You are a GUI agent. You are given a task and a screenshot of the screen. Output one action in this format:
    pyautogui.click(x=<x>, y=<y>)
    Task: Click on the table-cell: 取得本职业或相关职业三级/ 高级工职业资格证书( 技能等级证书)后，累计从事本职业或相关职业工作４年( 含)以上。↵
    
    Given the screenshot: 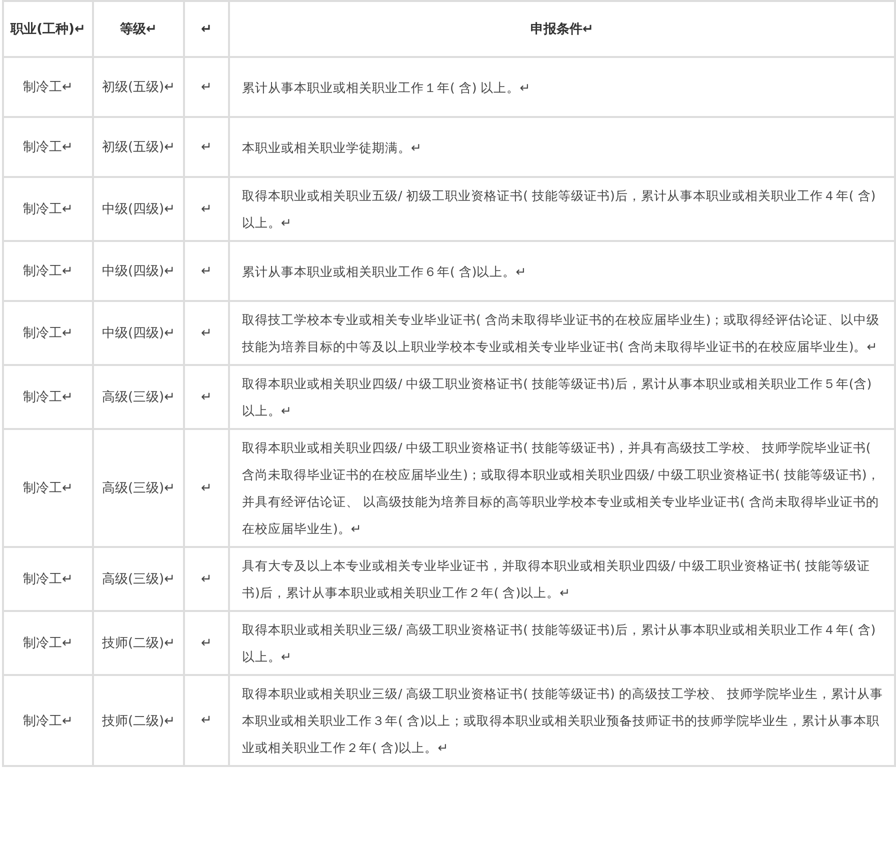 What is the action you would take?
    pyautogui.click(x=562, y=643)
    